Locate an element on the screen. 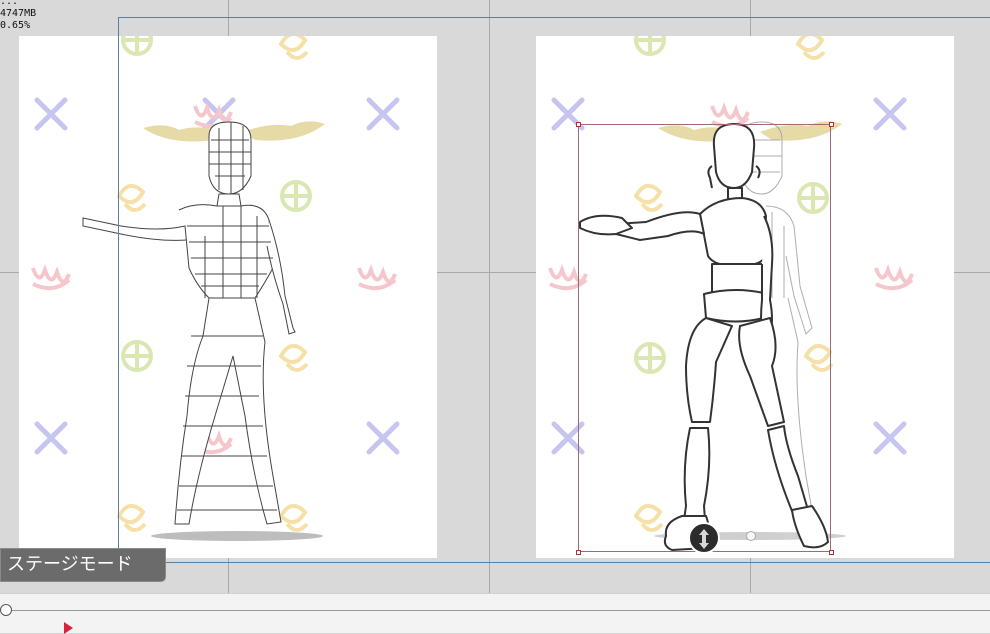  memory-usage: 4747MB is located at coordinates (18, 13).